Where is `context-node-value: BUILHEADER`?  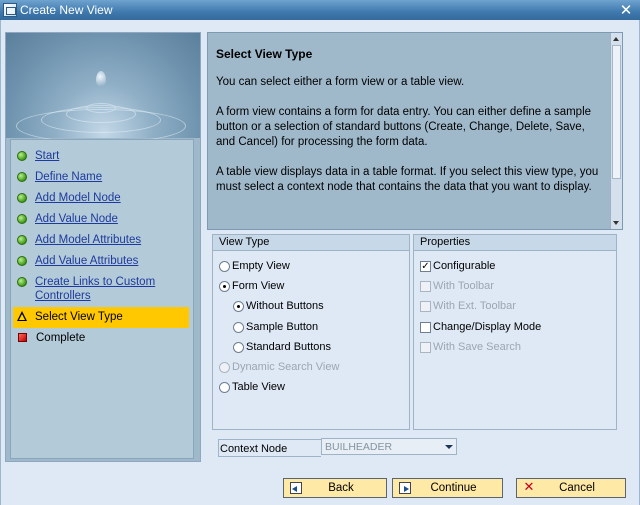 context-node-value: BUILHEADER is located at coordinates (359, 447).